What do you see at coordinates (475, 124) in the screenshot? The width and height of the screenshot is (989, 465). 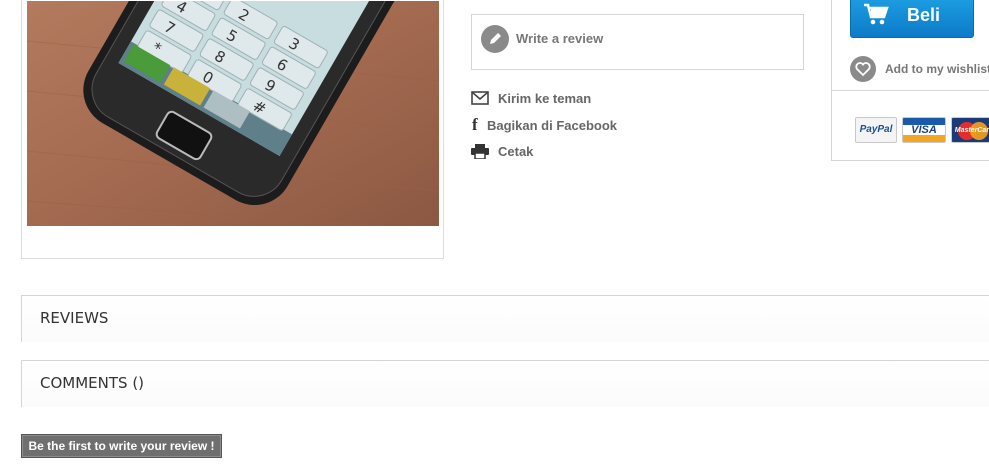 I see `facebook-icon: f` at bounding box center [475, 124].